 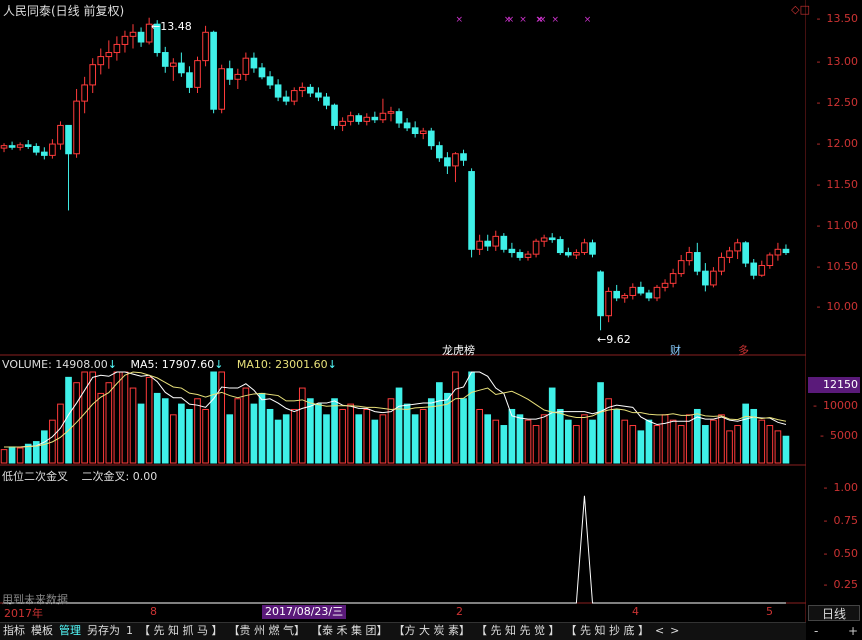 What do you see at coordinates (834, 613) in the screenshot?
I see `period-selector: 日线` at bounding box center [834, 613].